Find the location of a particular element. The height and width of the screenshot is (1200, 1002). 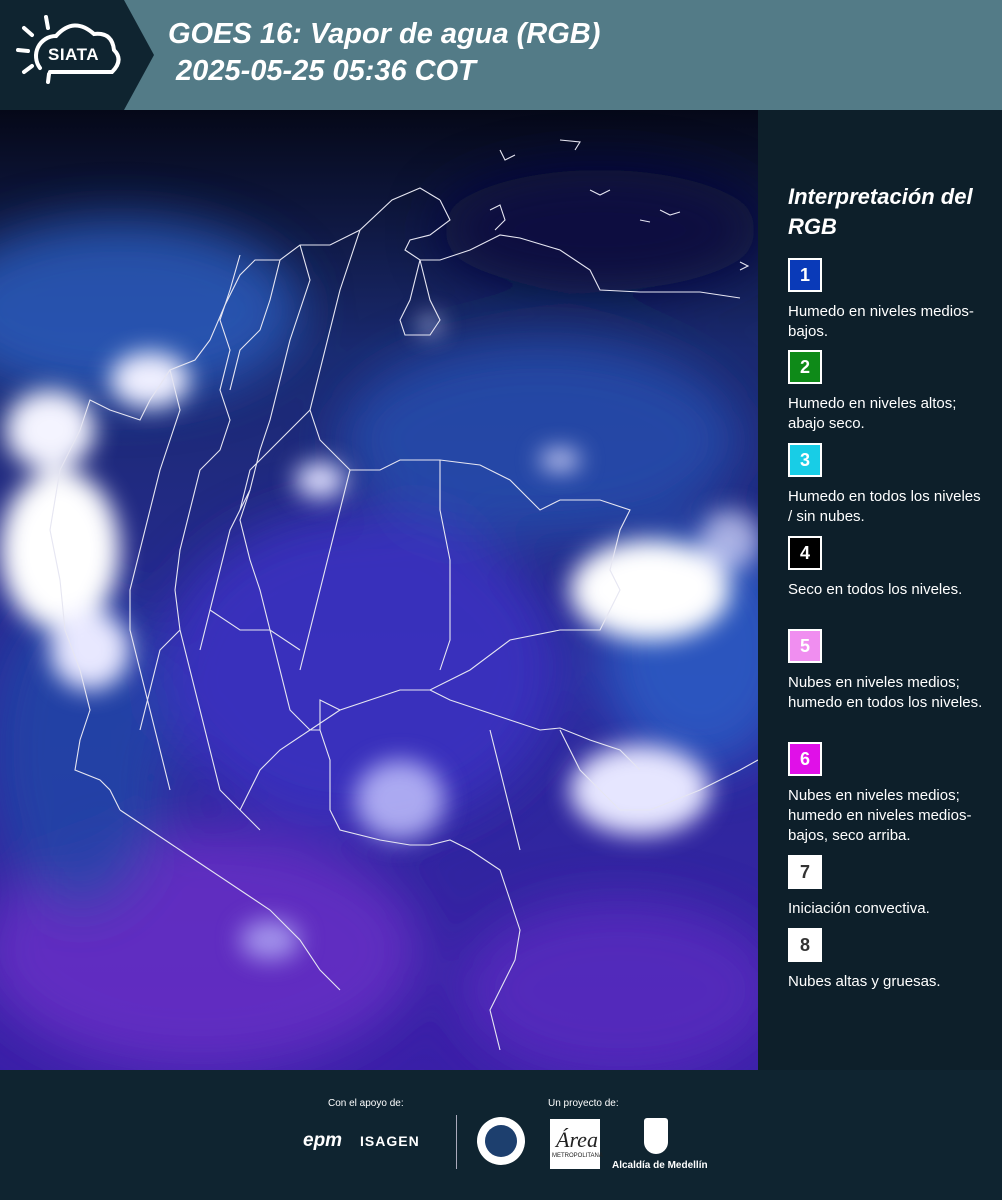

legend-swatch: 4 is located at coordinates (805, 553).